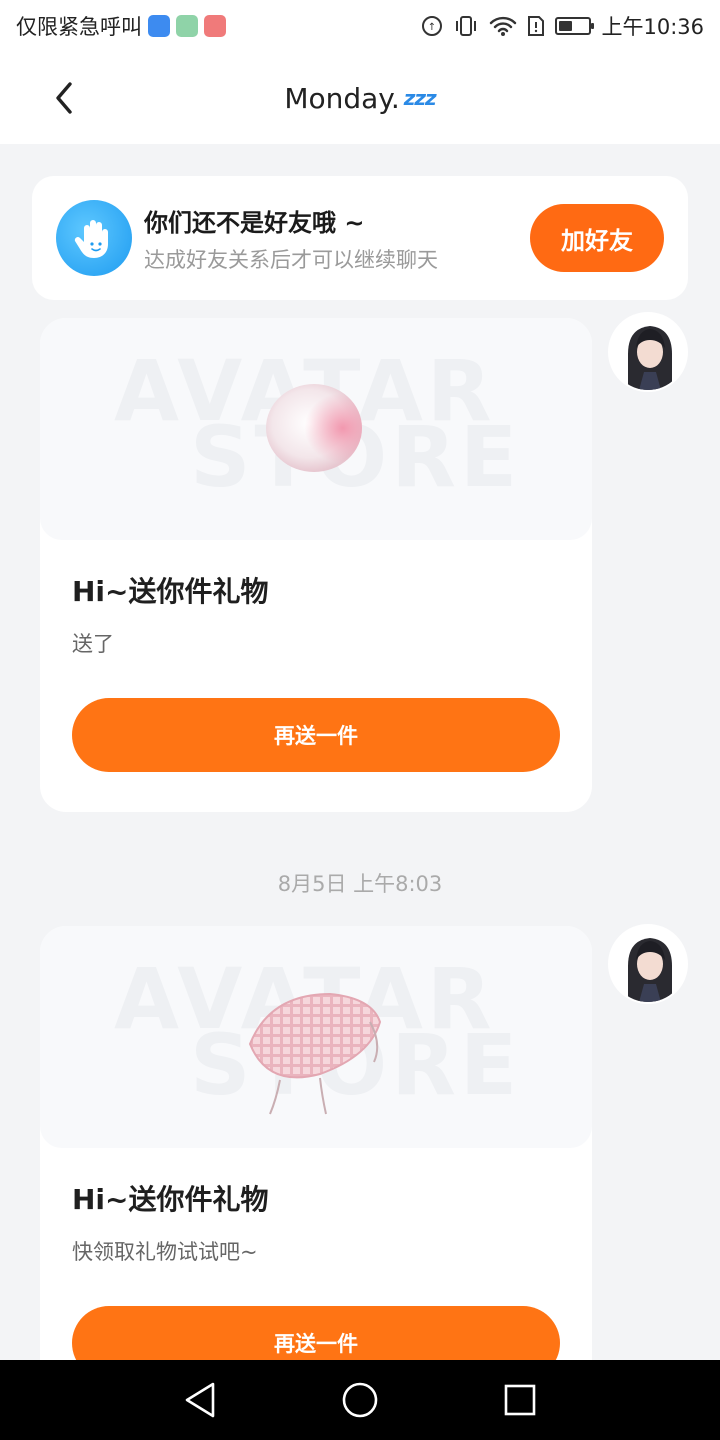 The height and width of the screenshot is (1440, 720). I want to click on peach-bun-icon, so click(314, 428).